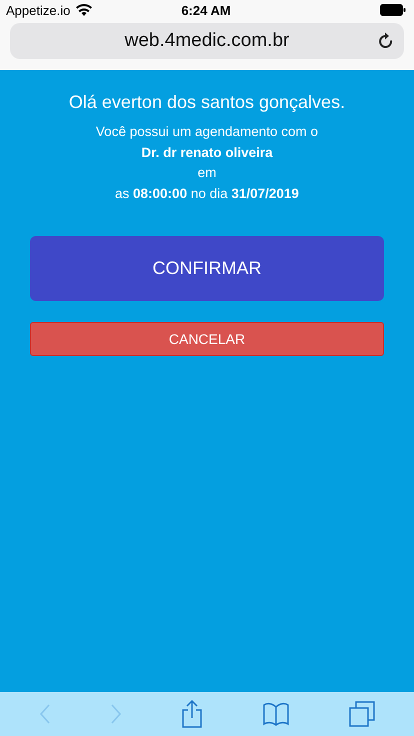  What do you see at coordinates (207, 339) in the screenshot?
I see `cancel-button: CANCELAR` at bounding box center [207, 339].